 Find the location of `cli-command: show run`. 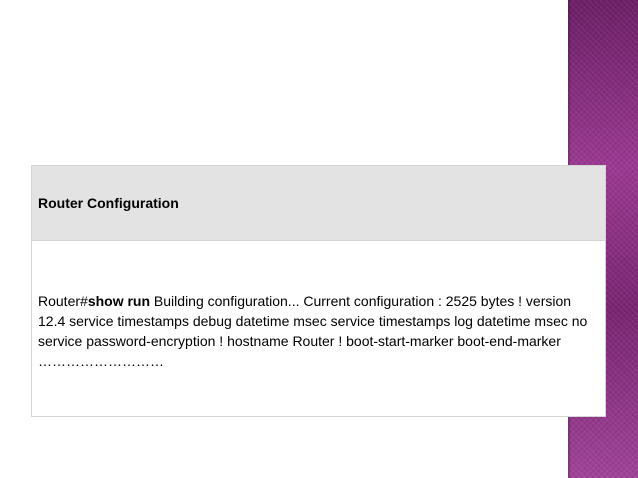

cli-command: show run is located at coordinates (119, 300).